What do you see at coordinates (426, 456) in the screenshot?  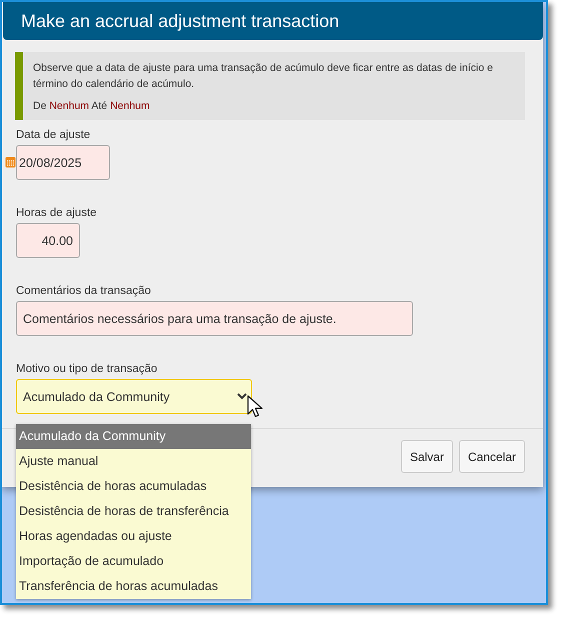 I see `save-button: Salvar` at bounding box center [426, 456].